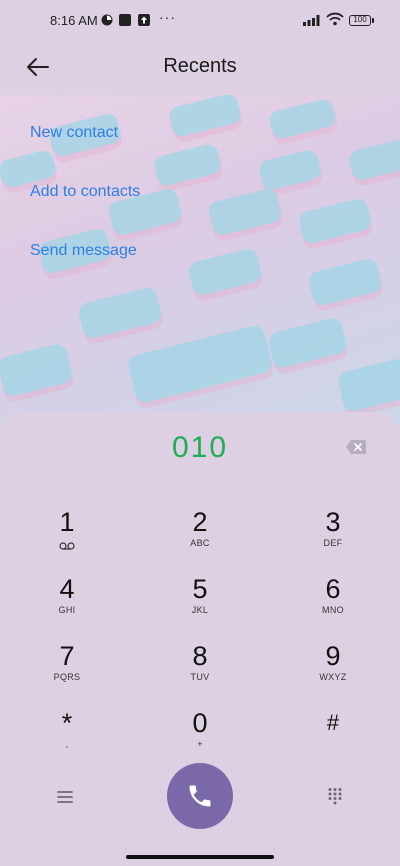 The height and width of the screenshot is (866, 400). I want to click on key-digit: 7, so click(67, 656).